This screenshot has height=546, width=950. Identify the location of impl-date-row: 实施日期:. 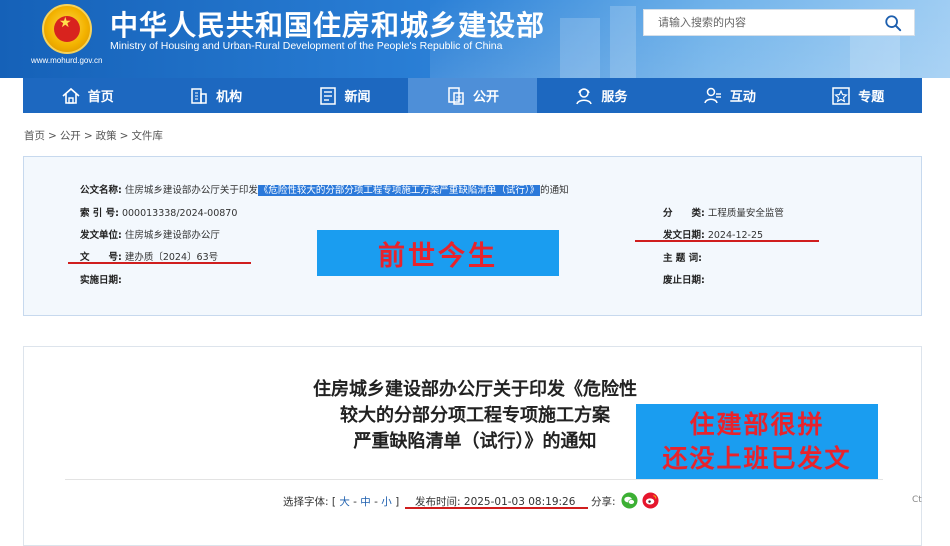
(101, 279).